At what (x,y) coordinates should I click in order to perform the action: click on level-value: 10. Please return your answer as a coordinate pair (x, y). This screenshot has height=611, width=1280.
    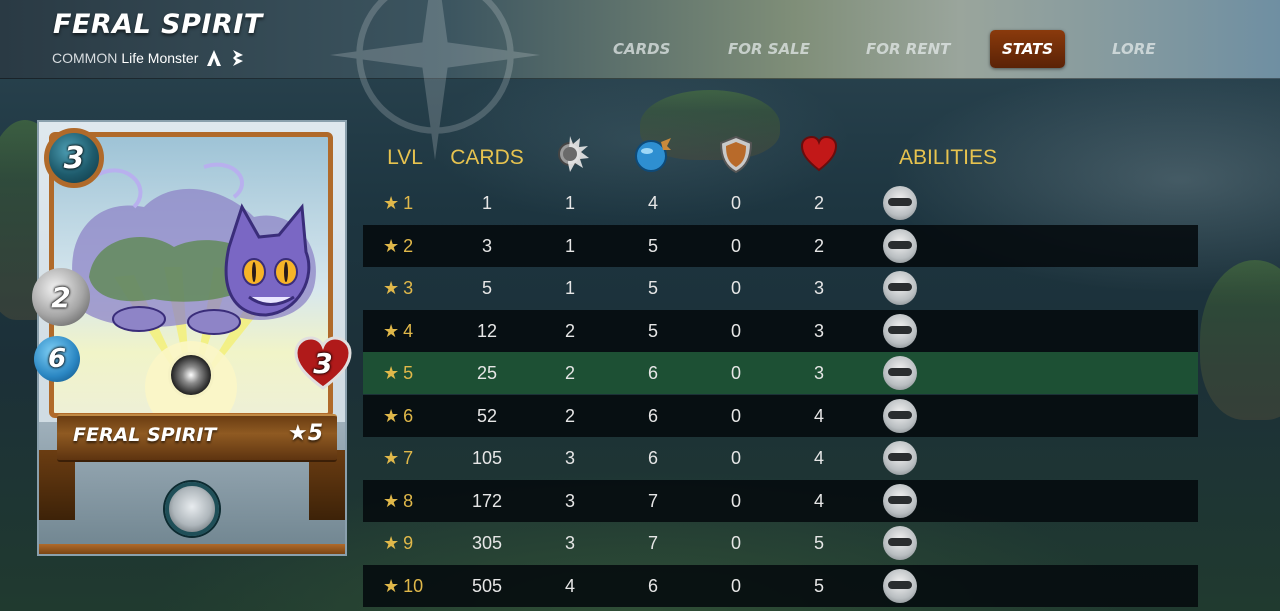
    Looking at the image, I should click on (413, 585).